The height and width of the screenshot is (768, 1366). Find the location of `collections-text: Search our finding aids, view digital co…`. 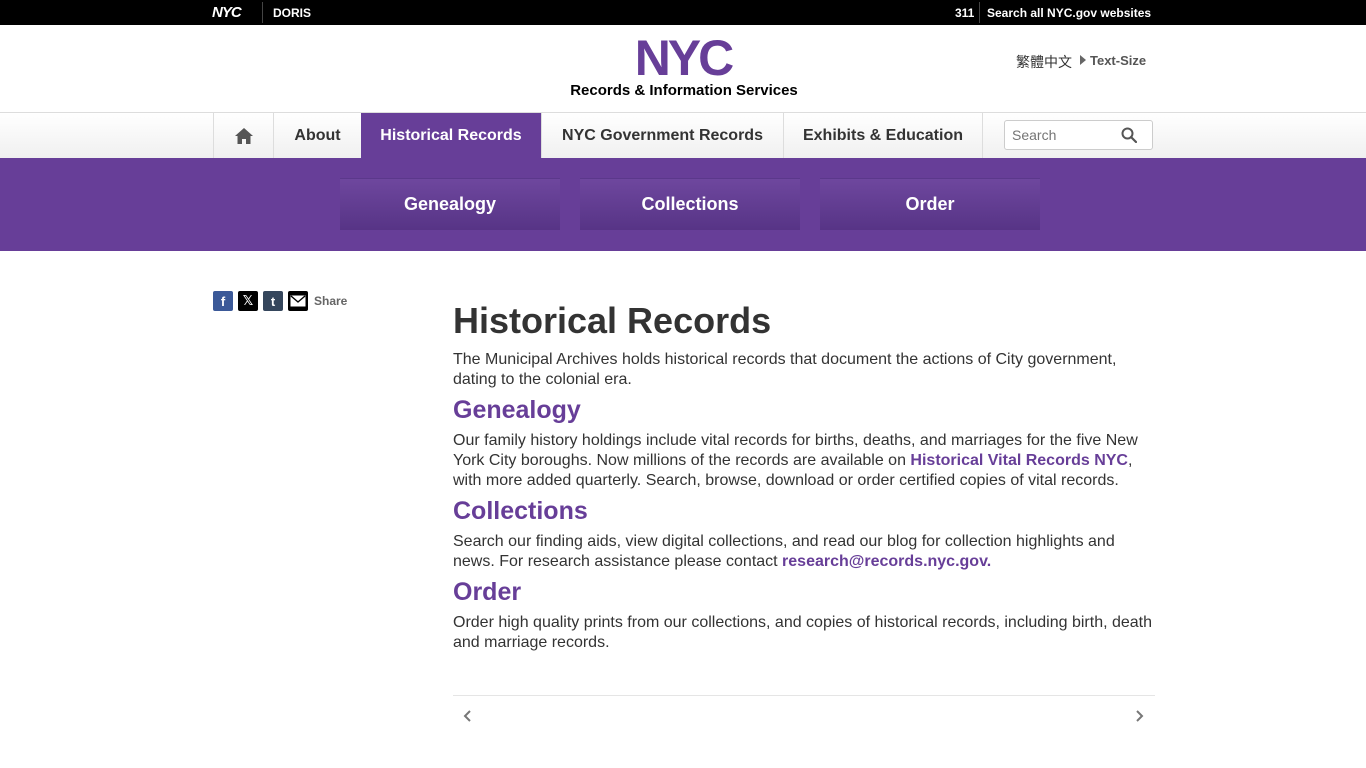

collections-text: Search our finding aids, view digital co… is located at coordinates (784, 551).